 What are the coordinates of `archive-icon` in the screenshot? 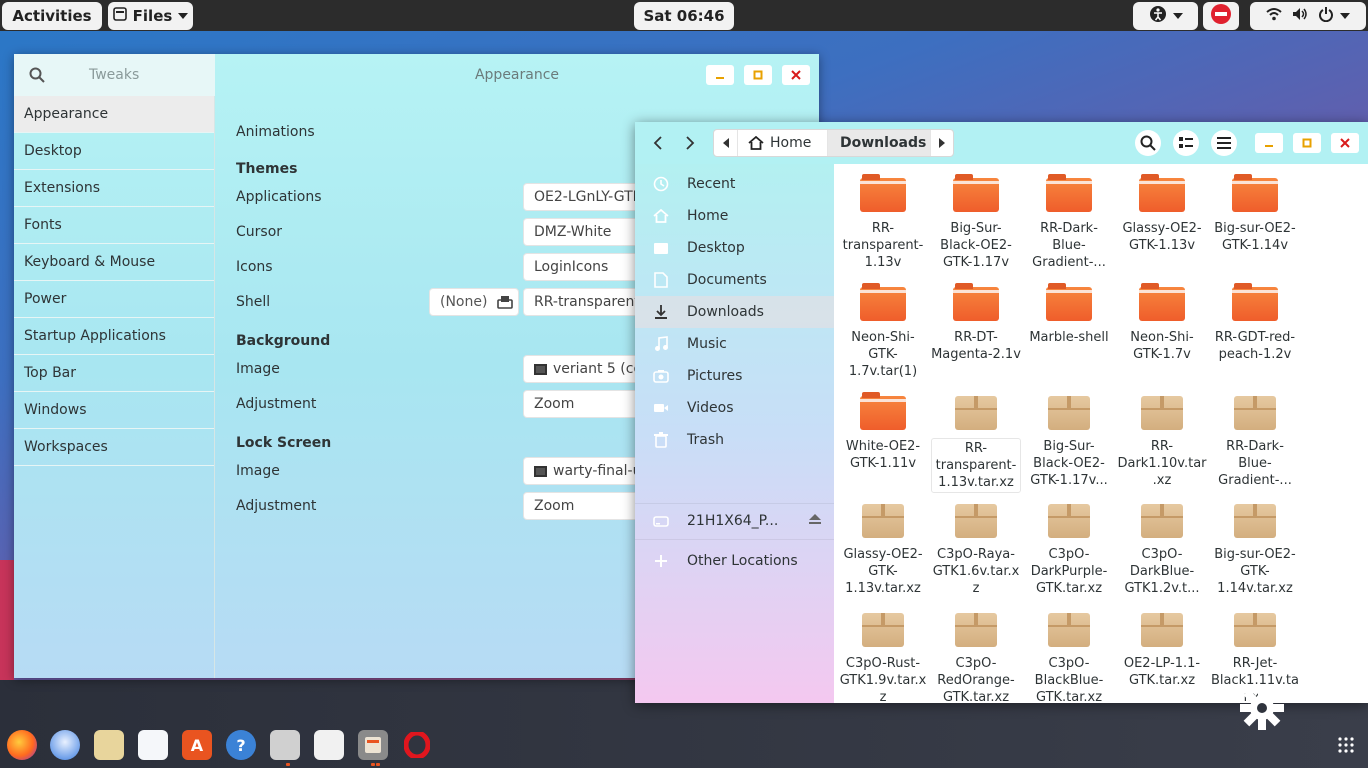 It's located at (1069, 520).